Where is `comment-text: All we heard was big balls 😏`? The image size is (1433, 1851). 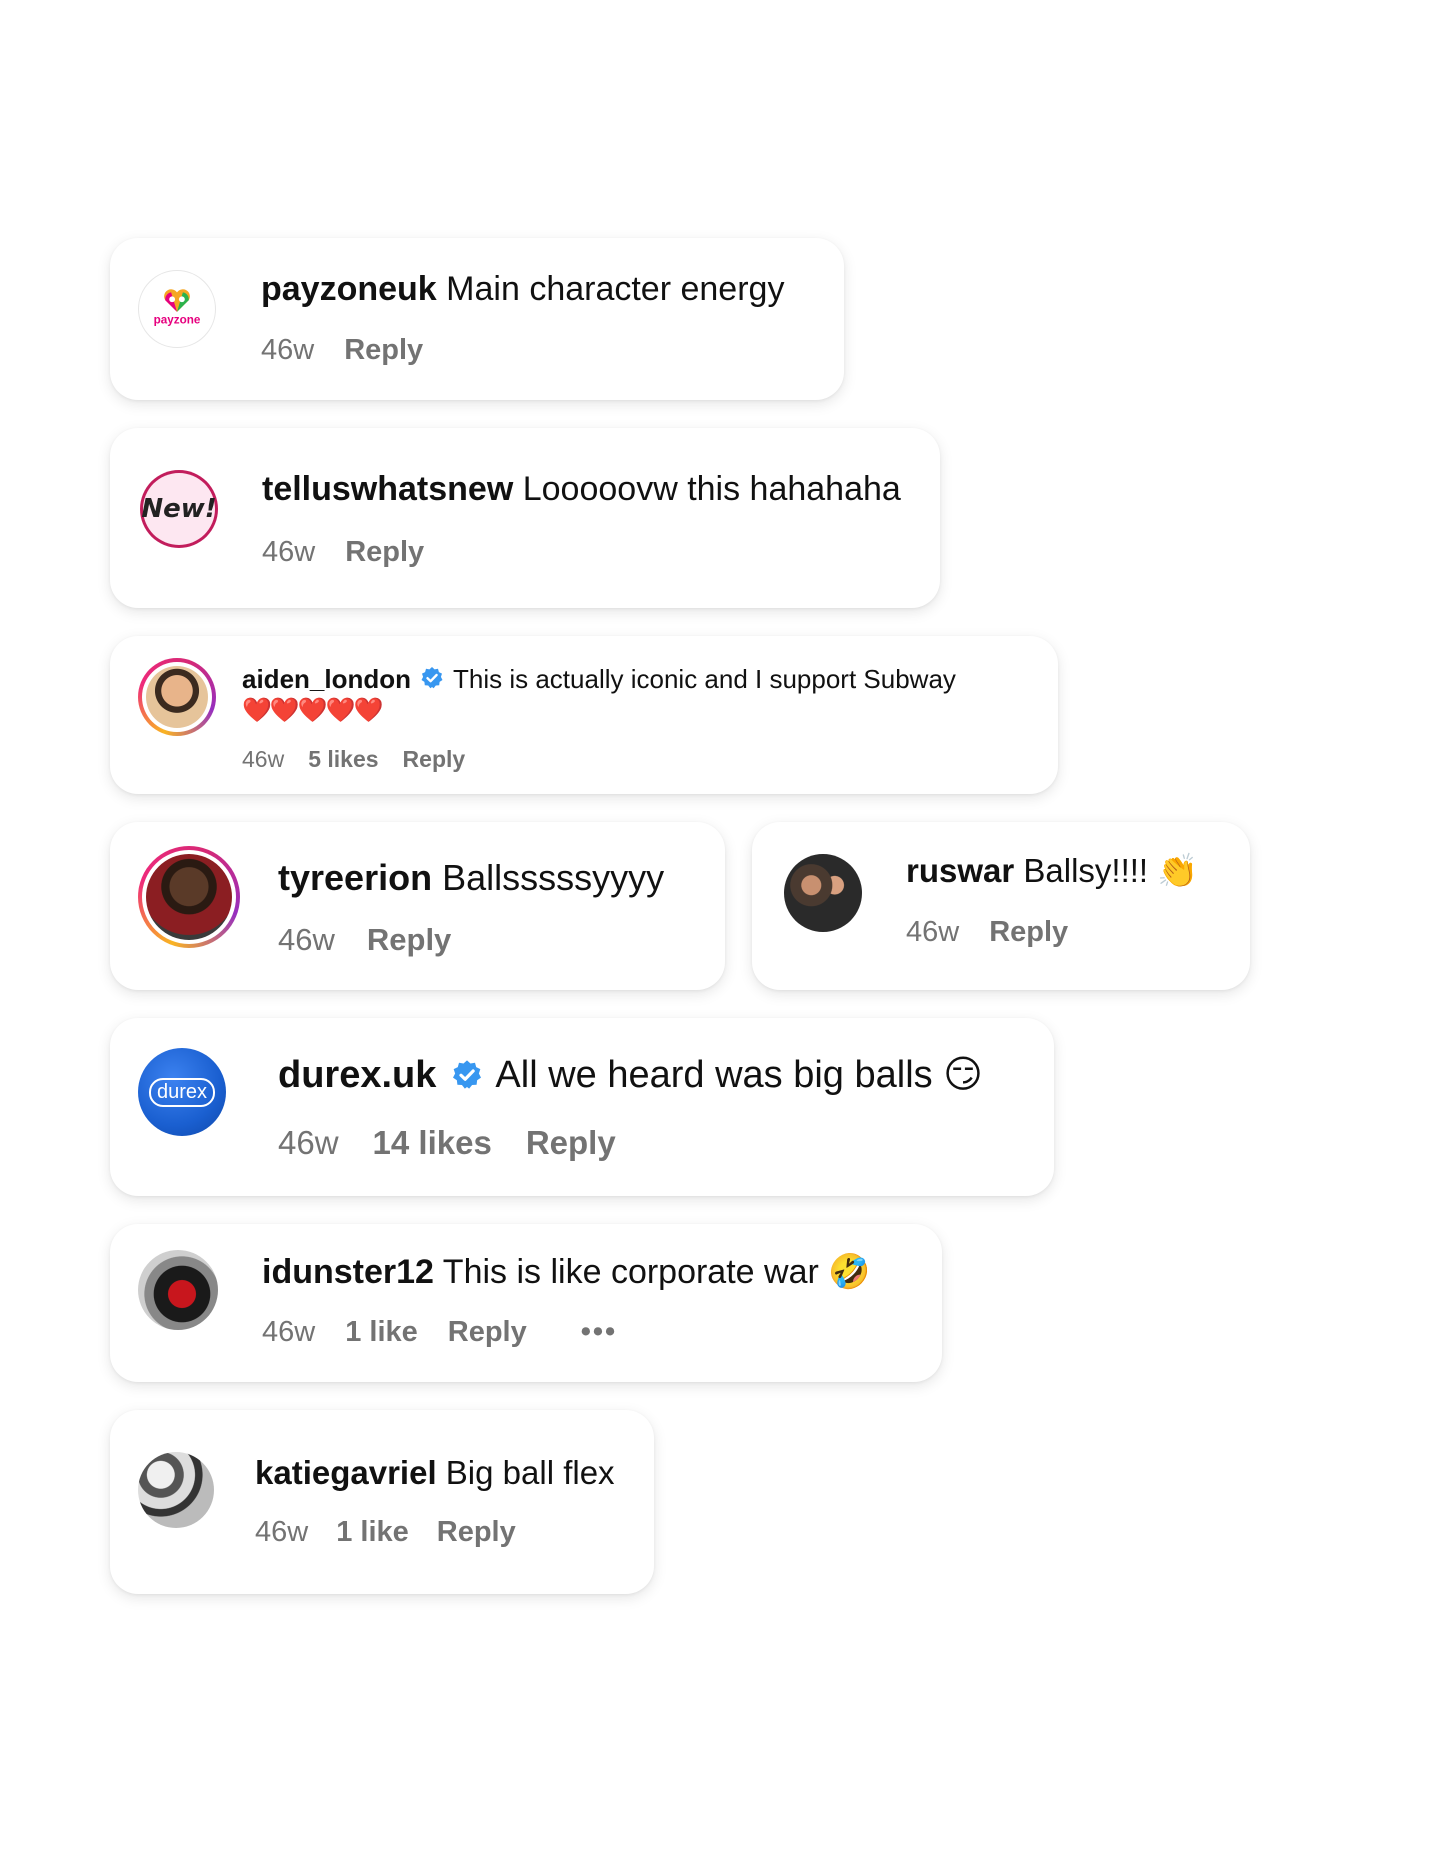
comment-text: All we heard was big balls 😏 is located at coordinates (739, 1075).